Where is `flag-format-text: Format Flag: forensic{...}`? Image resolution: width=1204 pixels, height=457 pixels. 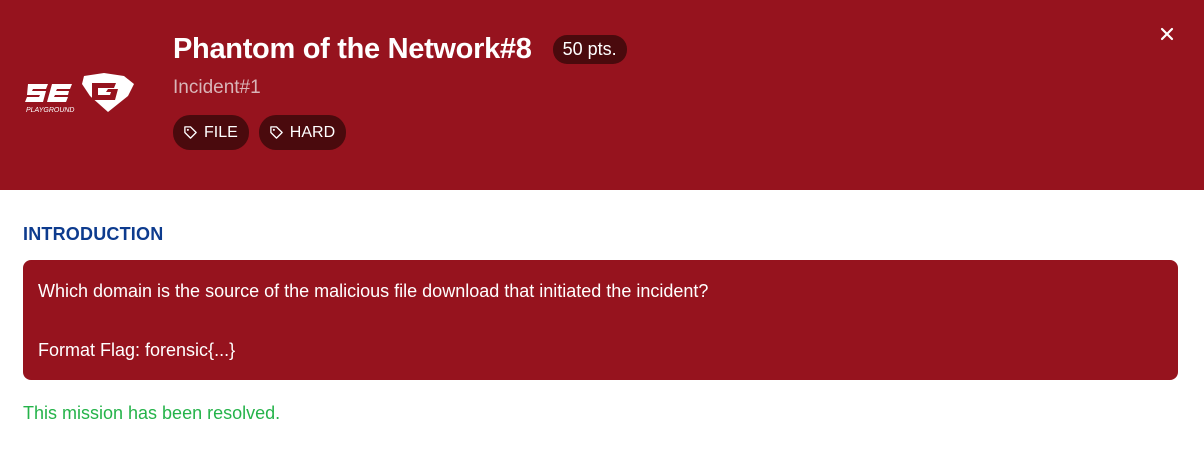
flag-format-text: Format Flag: forensic{...} is located at coordinates (137, 350).